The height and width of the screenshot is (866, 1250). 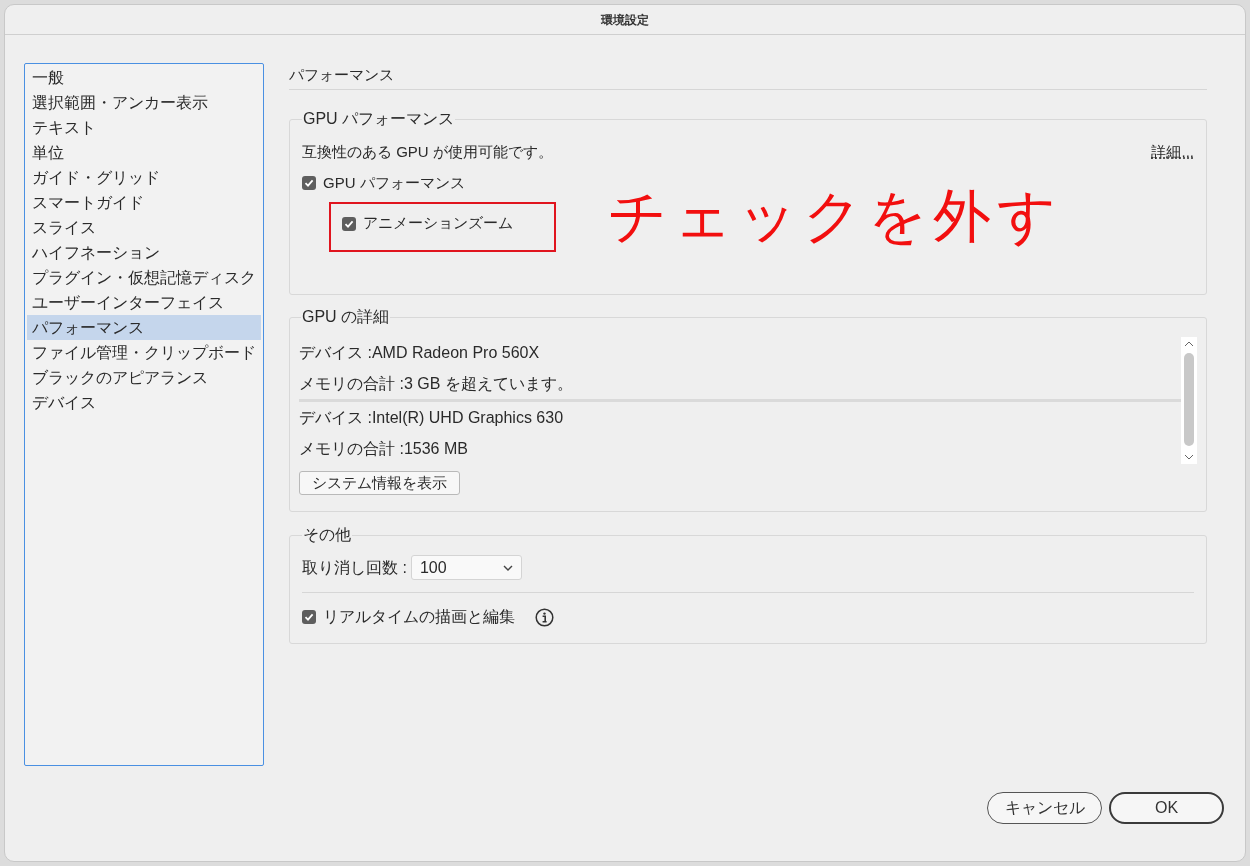 I want to click on dialog-button: キャンセル, so click(x=1044, y=808).